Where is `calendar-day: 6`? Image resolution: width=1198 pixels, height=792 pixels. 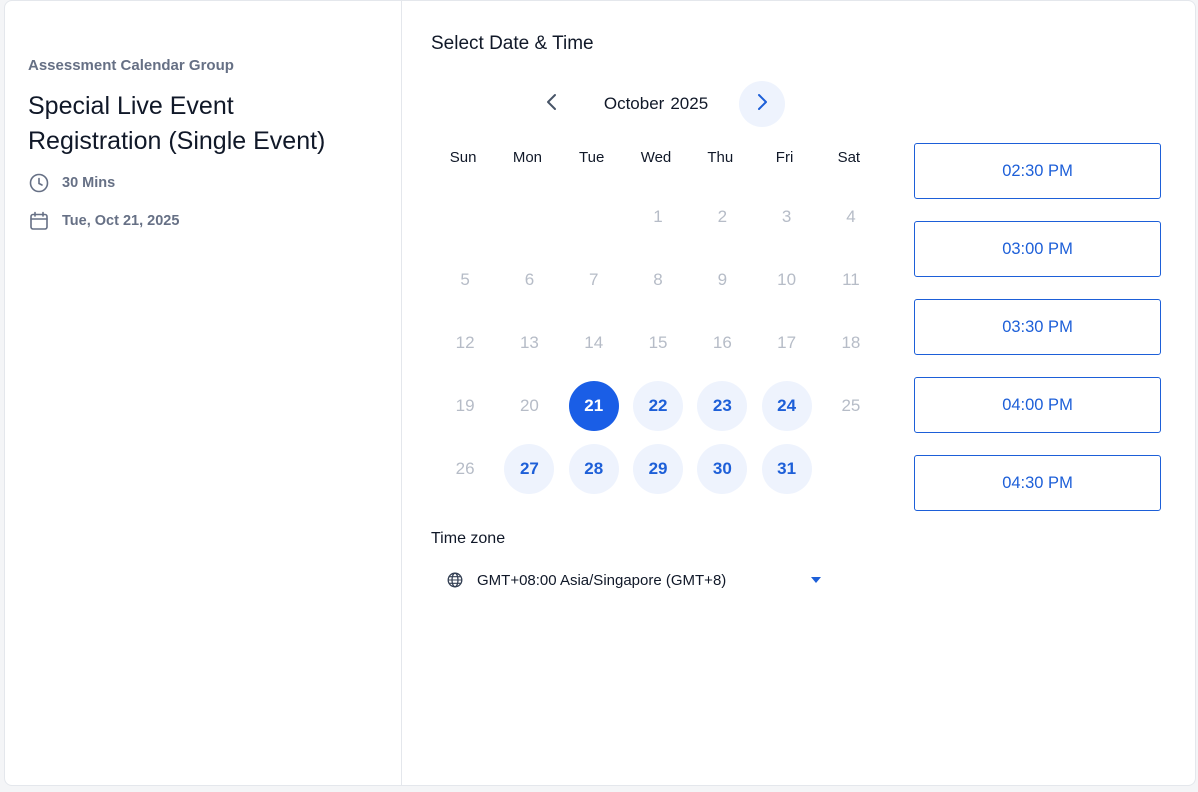 calendar-day: 6 is located at coordinates (529, 279).